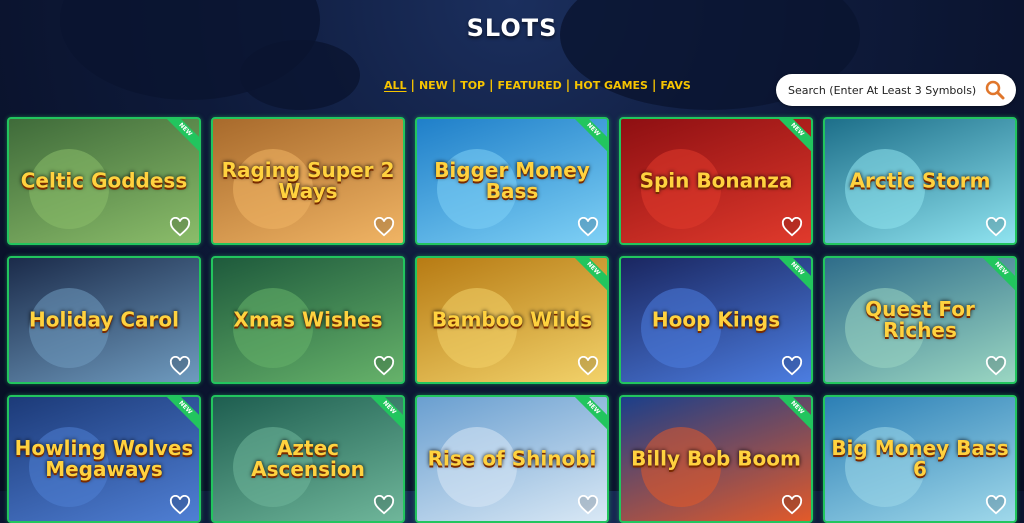  I want to click on filter-tab-top: TOP, so click(472, 85).